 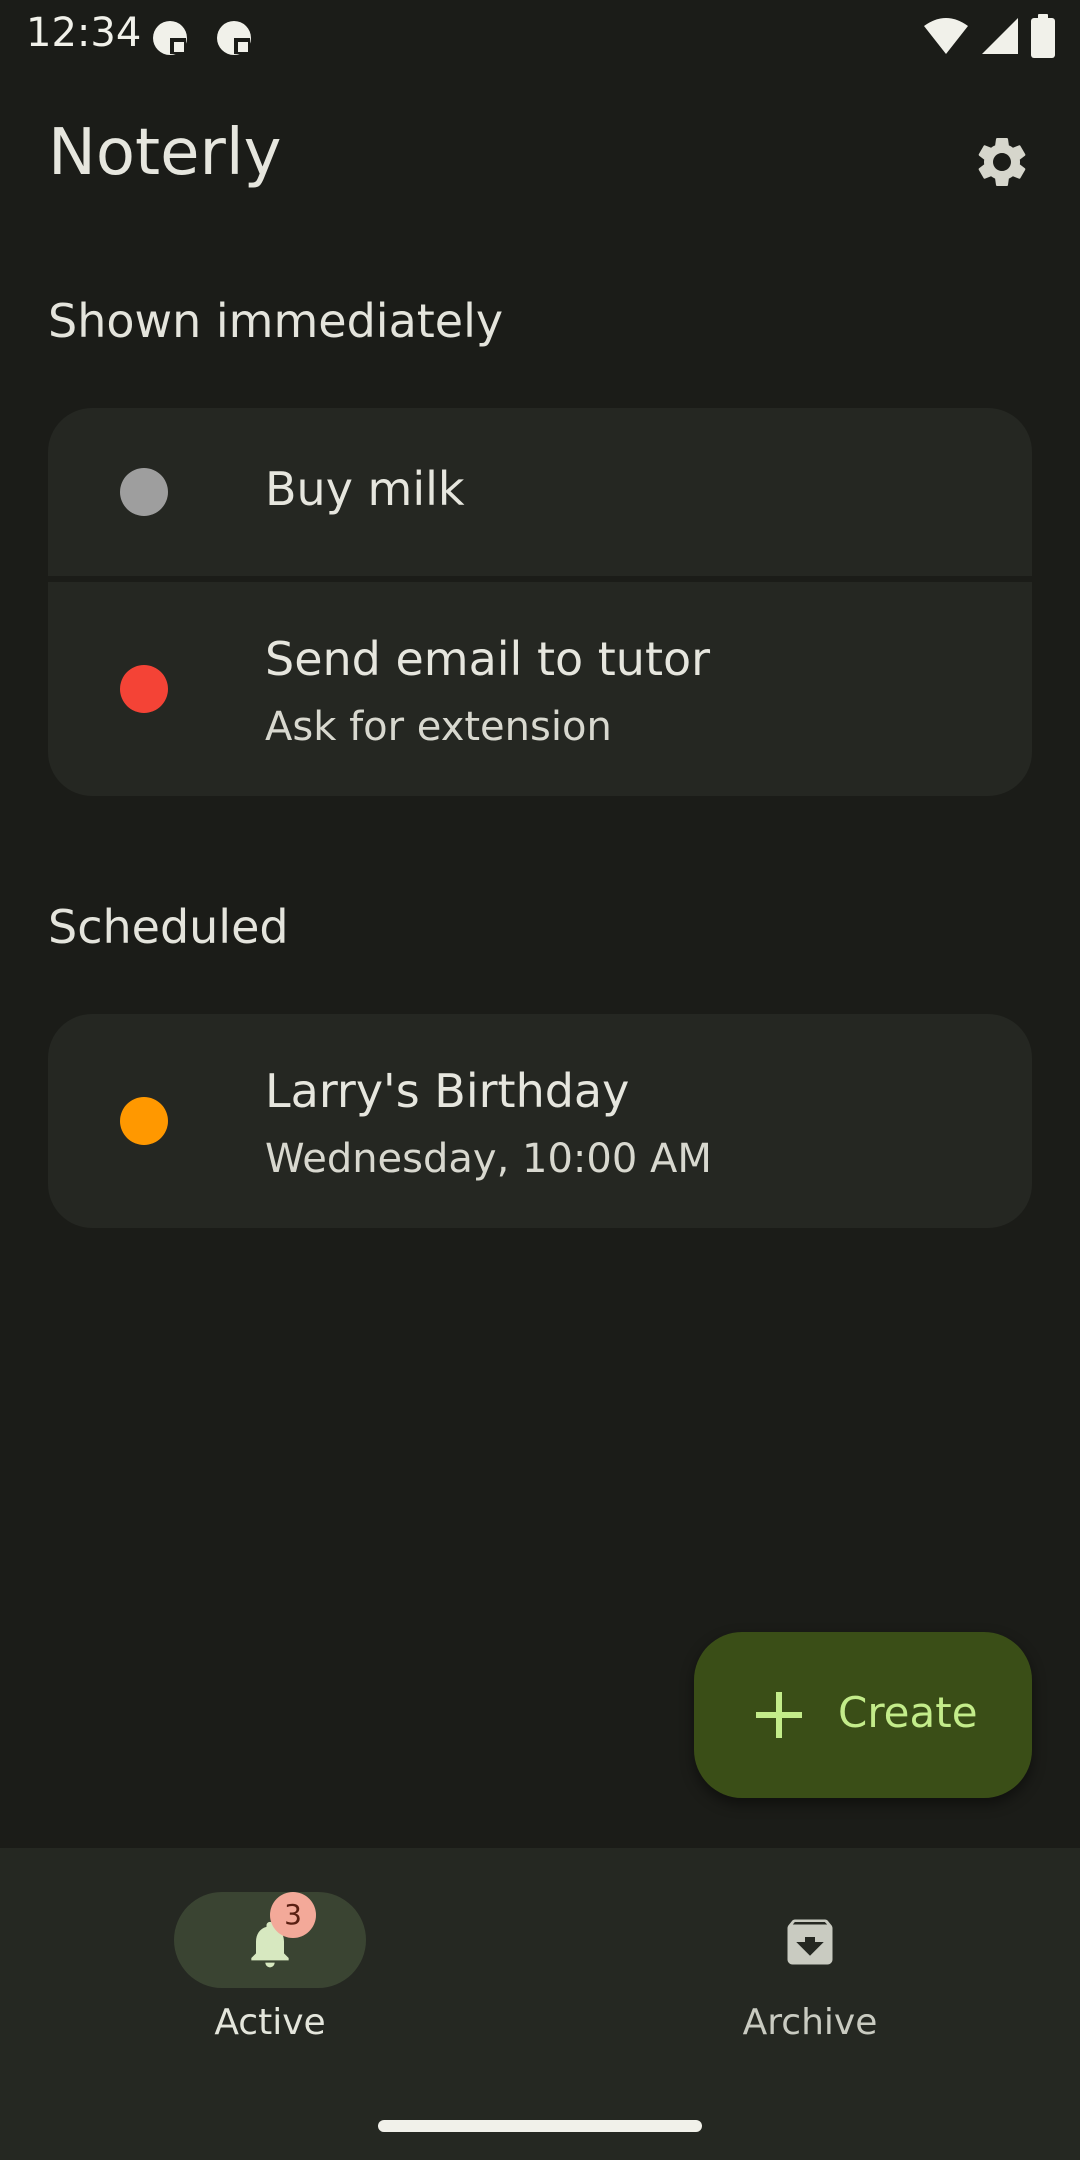 I want to click on nav-item-archive: Archive, so click(x=810, y=1958).